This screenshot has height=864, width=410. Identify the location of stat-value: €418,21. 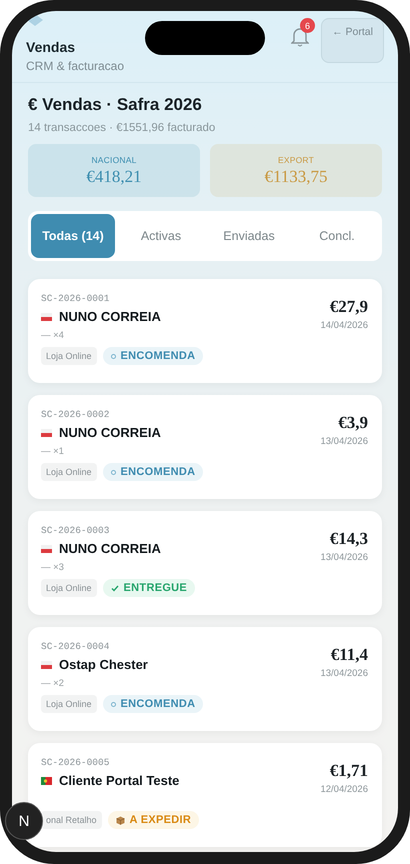
(114, 176).